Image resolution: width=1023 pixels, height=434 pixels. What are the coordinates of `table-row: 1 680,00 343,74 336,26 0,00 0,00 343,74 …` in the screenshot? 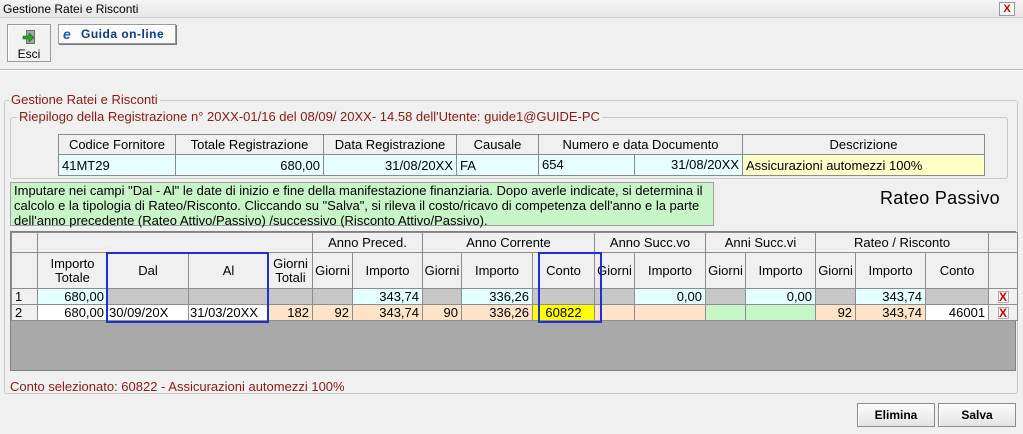 It's located at (515, 296).